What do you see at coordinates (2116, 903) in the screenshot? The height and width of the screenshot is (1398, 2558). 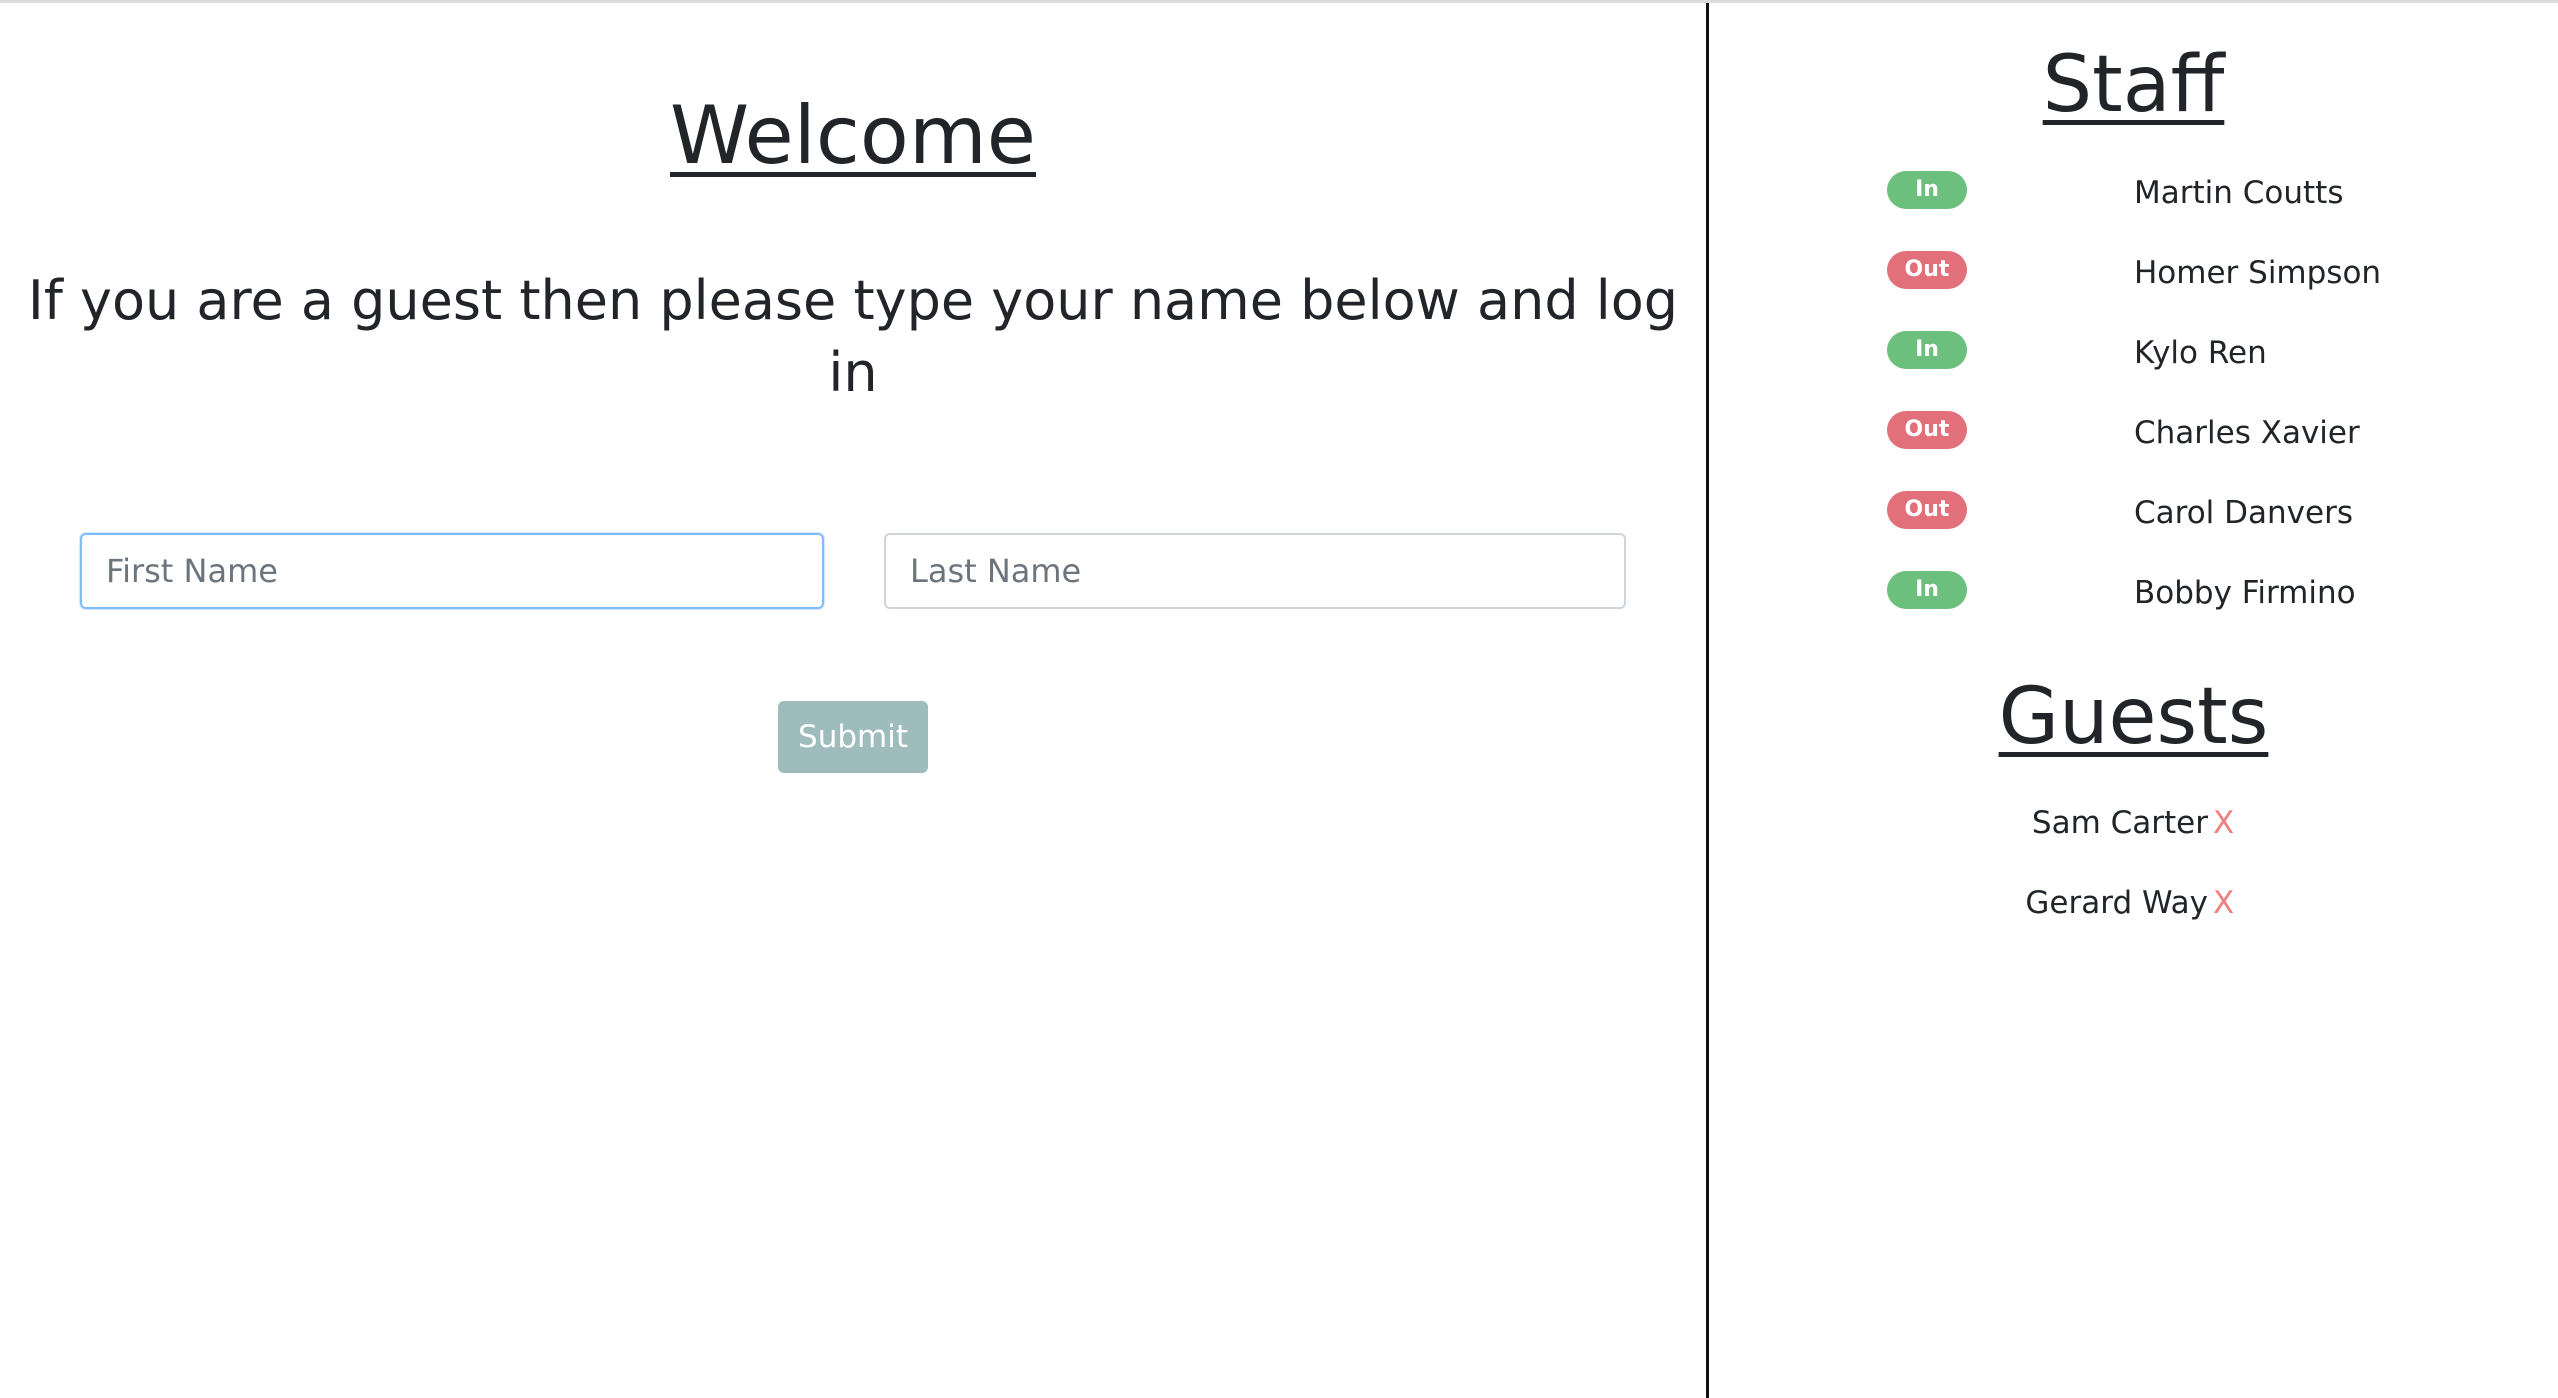 I see `guest-name: Gerard Way` at bounding box center [2116, 903].